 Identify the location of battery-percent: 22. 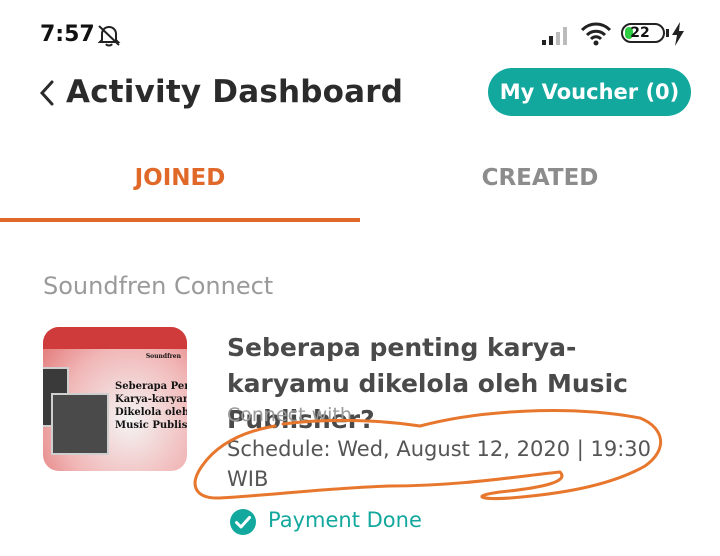
(640, 33).